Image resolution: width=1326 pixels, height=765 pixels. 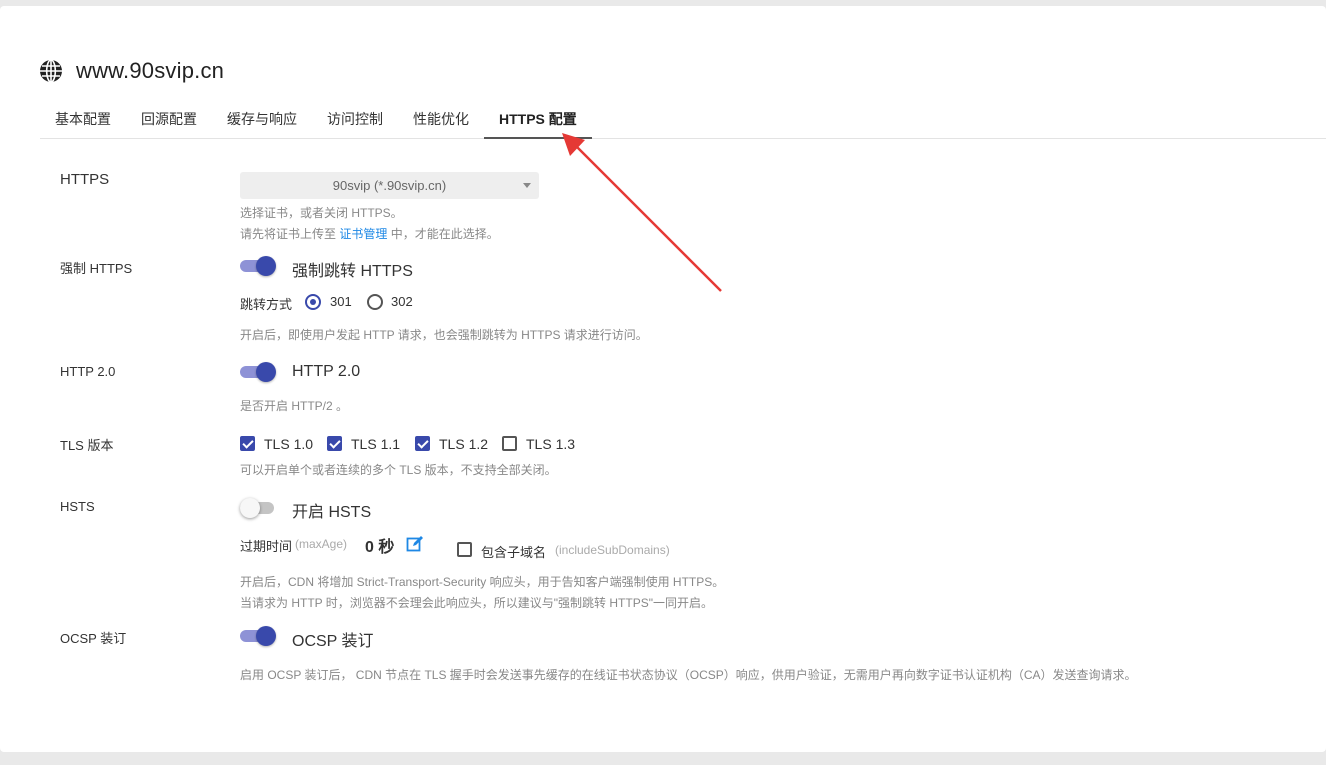 I want to click on include-subdomains-hint: (includeSubDomains), so click(x=612, y=550).